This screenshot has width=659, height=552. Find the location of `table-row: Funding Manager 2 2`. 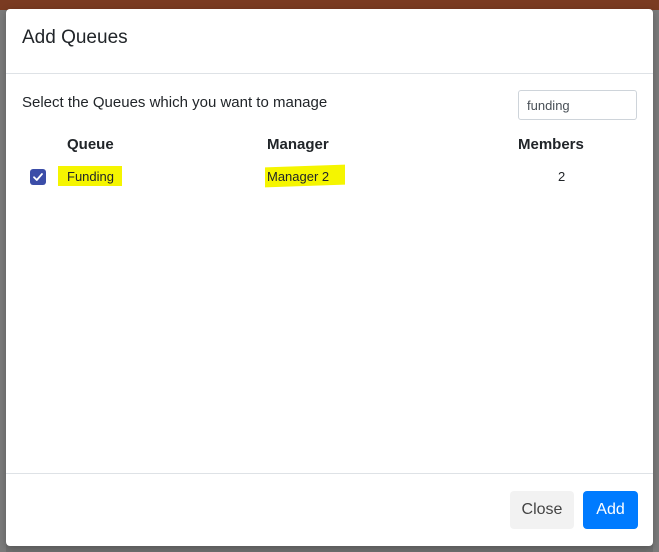

table-row: Funding Manager 2 2 is located at coordinates (329, 179).